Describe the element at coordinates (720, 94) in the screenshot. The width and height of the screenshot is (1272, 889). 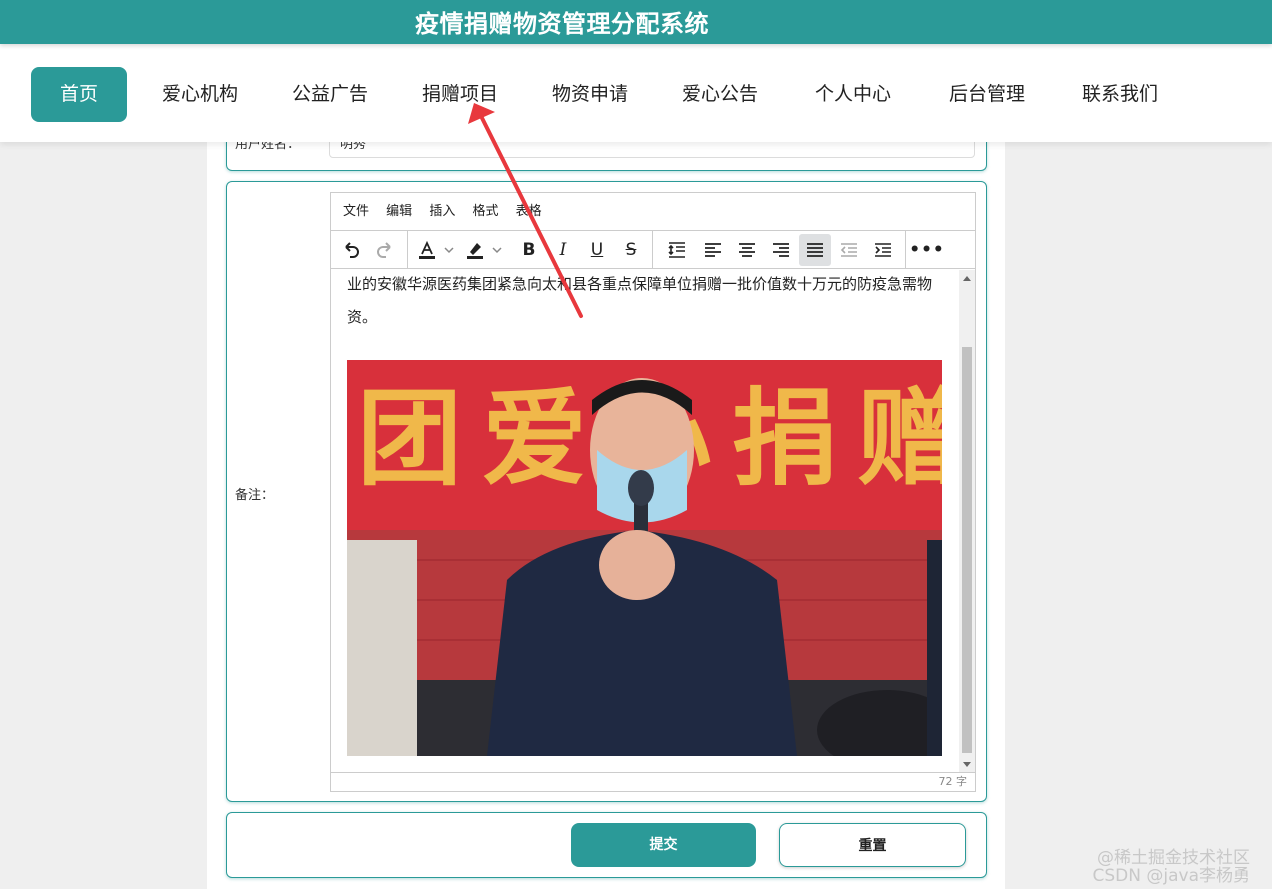
I see `nav-item-charity-notices: 爱心公告` at that location.